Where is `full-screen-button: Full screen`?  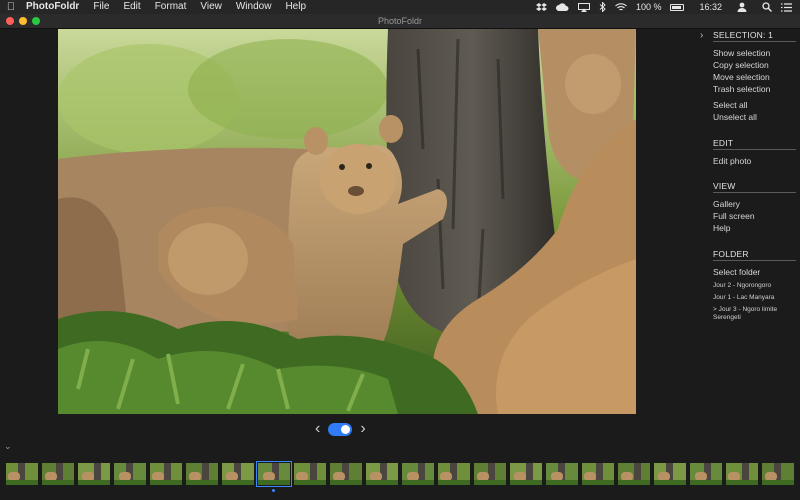
full-screen-button: Full screen is located at coordinates (734, 216).